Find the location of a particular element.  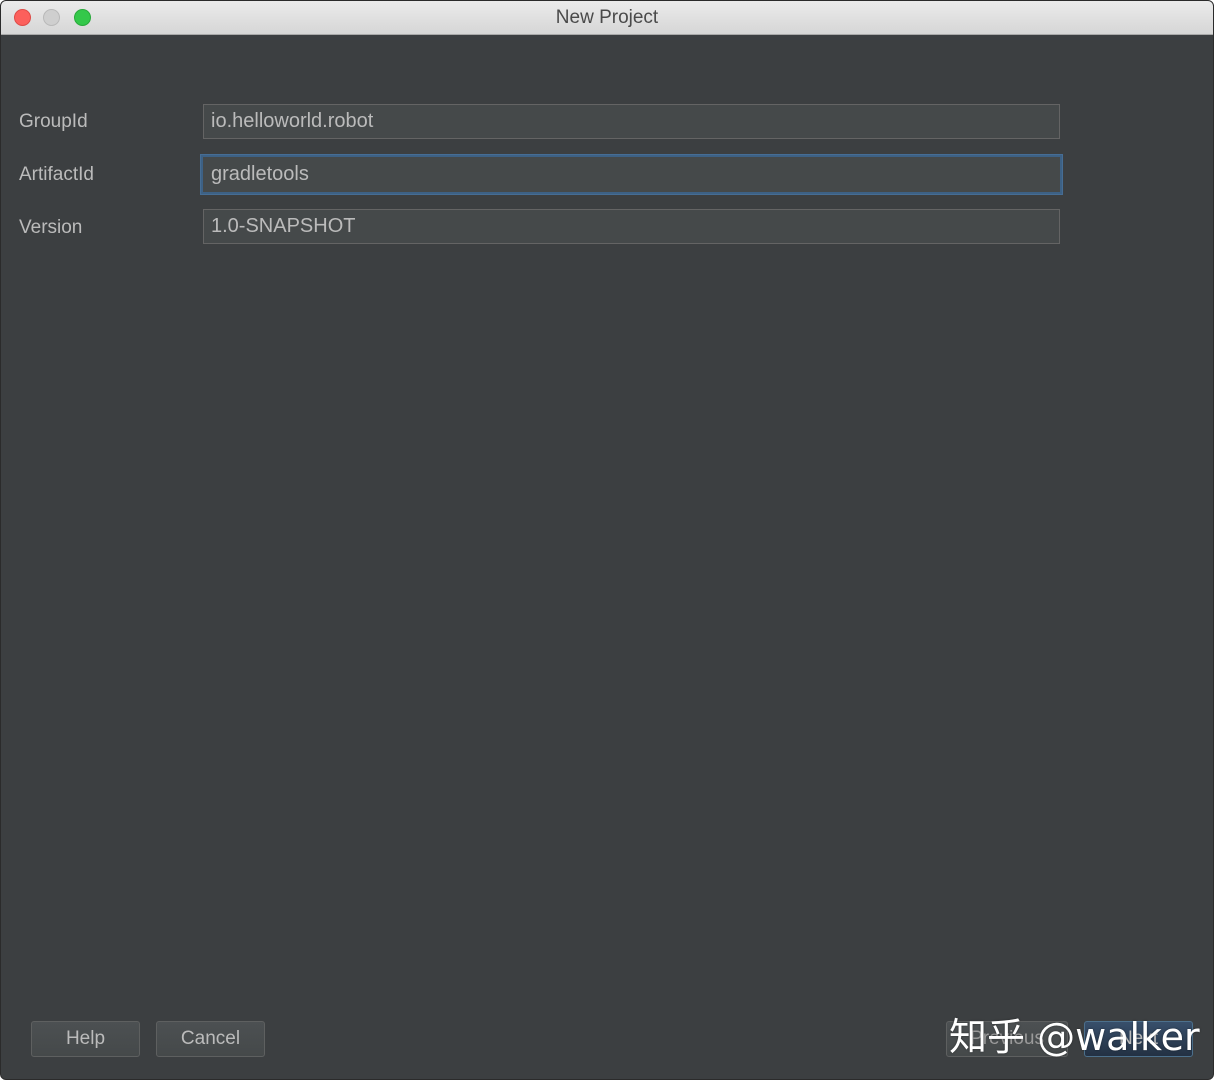

help-button: Help is located at coordinates (85, 1039).